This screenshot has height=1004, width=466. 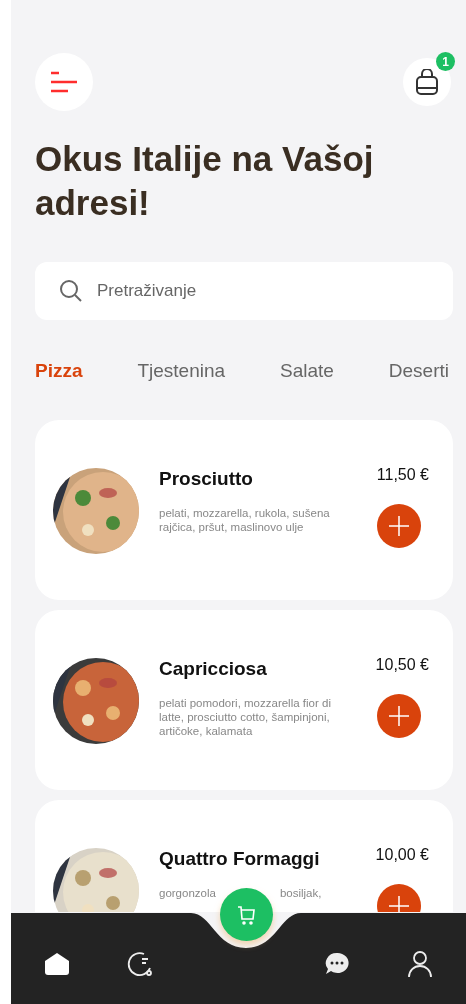 I want to click on page-title: Okus Italije na Vašoj adresi!, so click(x=205, y=181).